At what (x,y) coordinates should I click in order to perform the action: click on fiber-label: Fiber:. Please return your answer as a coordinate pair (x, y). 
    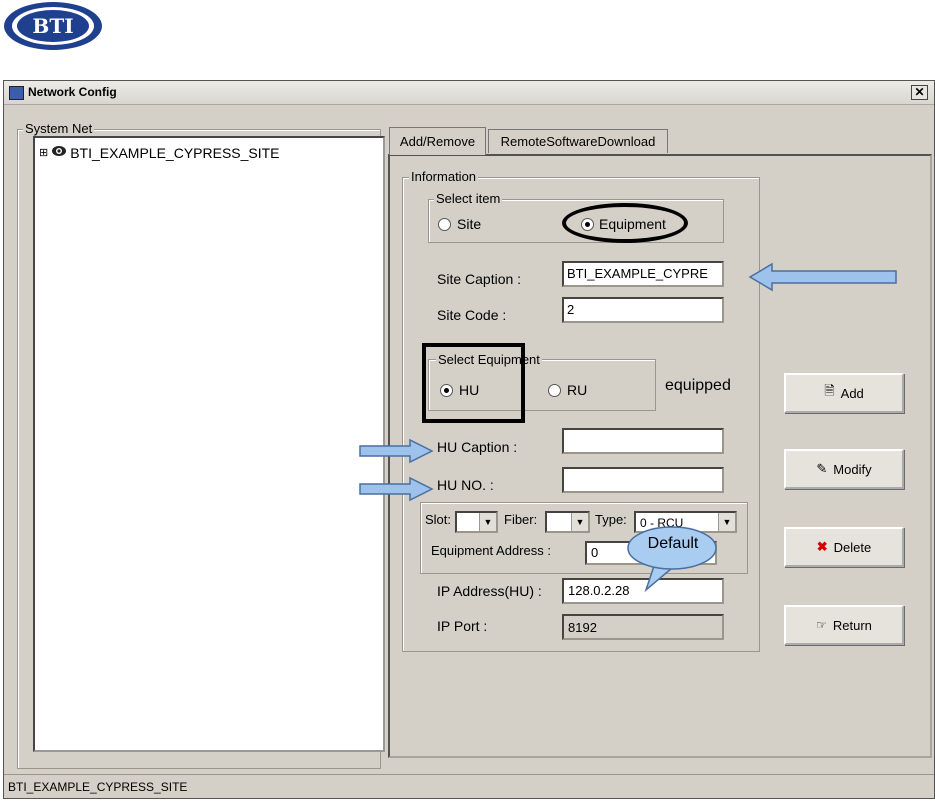
    Looking at the image, I should click on (521, 519).